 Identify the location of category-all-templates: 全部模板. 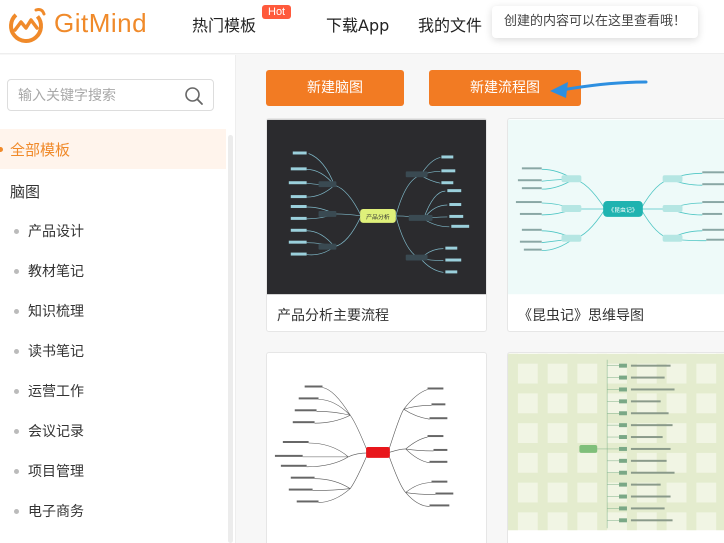
(113, 149).